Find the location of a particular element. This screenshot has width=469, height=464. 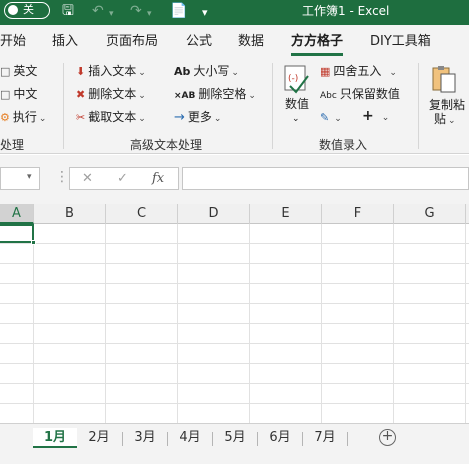

arrow-right-icon: → is located at coordinates (179, 117).